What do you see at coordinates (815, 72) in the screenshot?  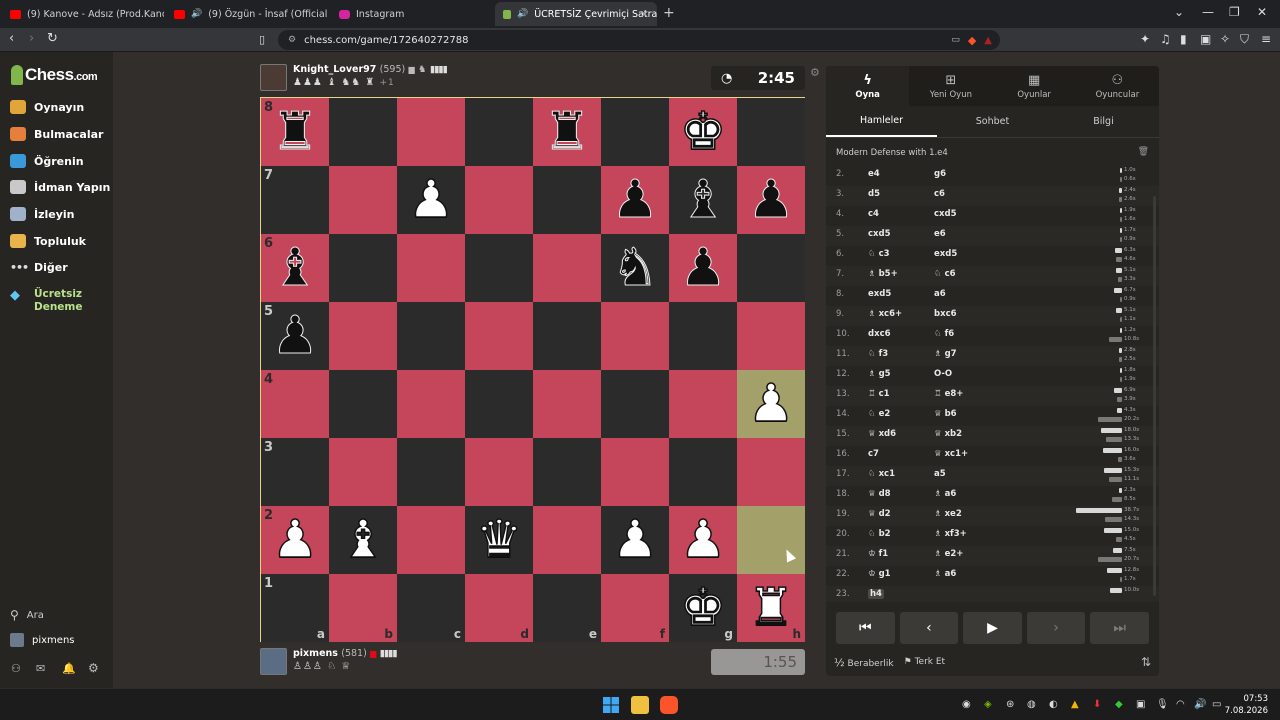 I see `board-settings-icon: ⚙` at bounding box center [815, 72].